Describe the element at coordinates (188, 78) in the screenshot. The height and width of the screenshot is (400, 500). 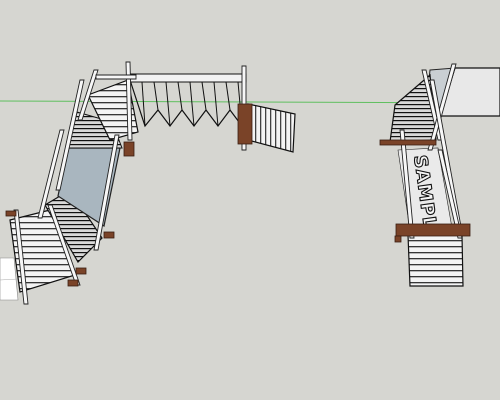
I see `top-canopy-frame` at that location.